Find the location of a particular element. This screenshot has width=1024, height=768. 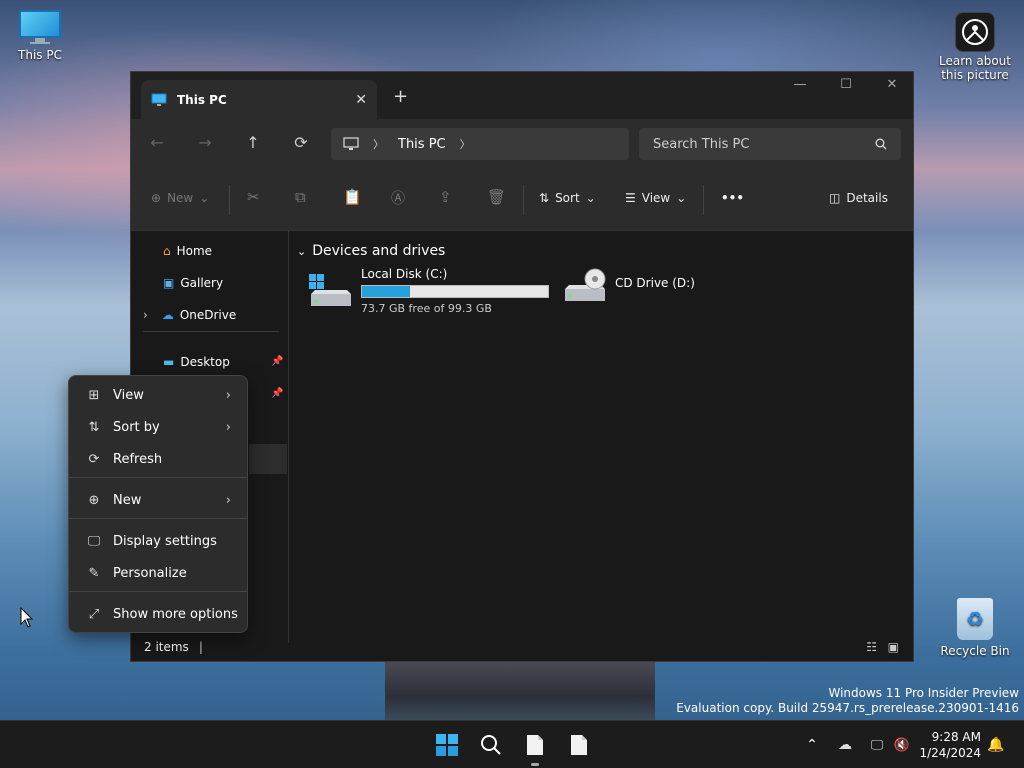

clipboard-icon: 📋 is located at coordinates (352, 197).